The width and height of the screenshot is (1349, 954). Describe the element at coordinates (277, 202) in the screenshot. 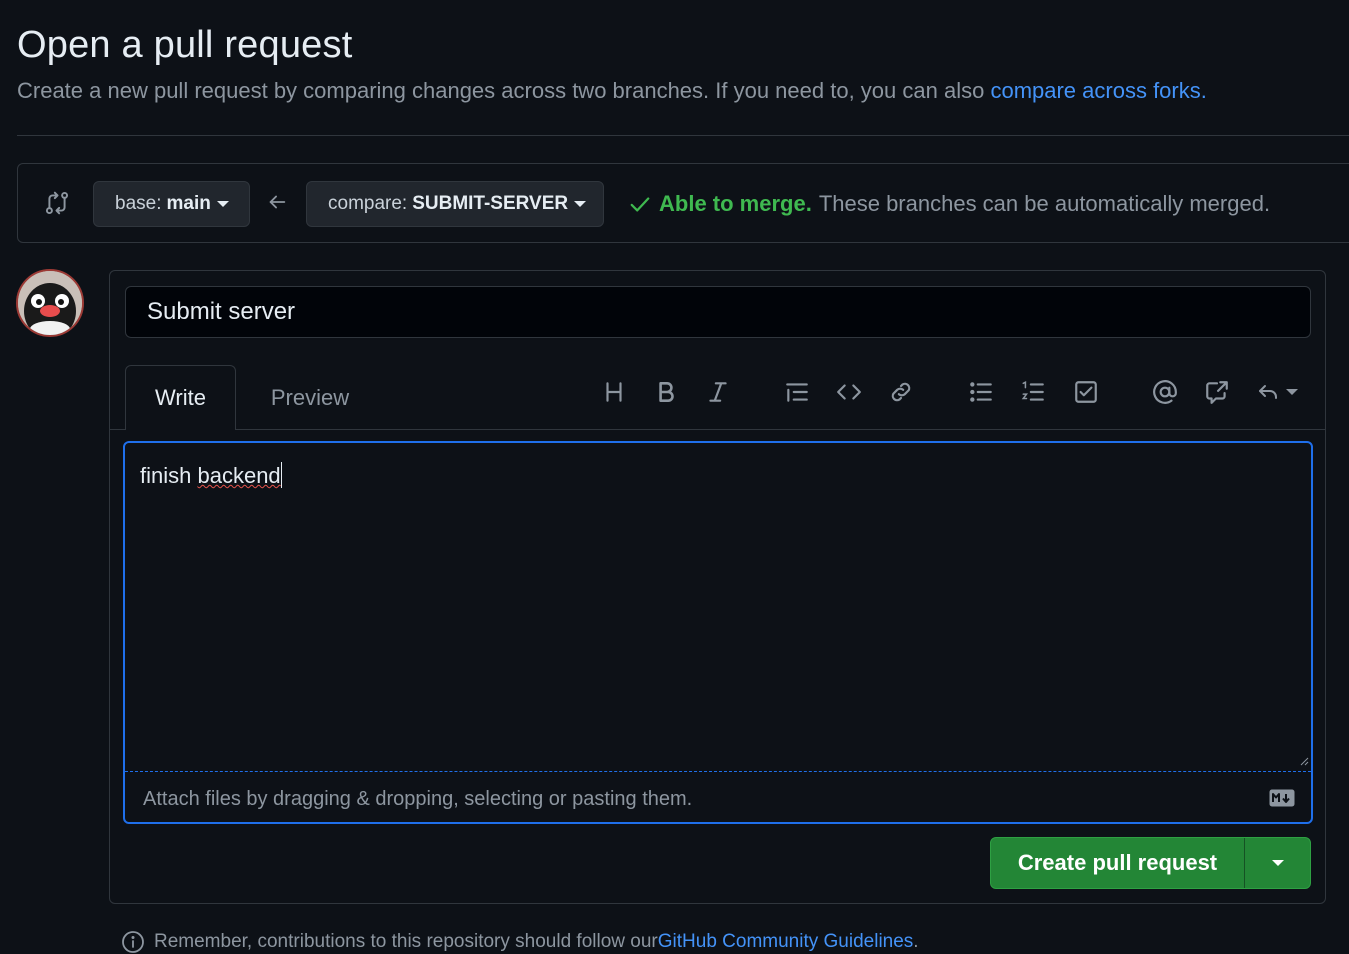

I see `arrow-left-icon` at that location.